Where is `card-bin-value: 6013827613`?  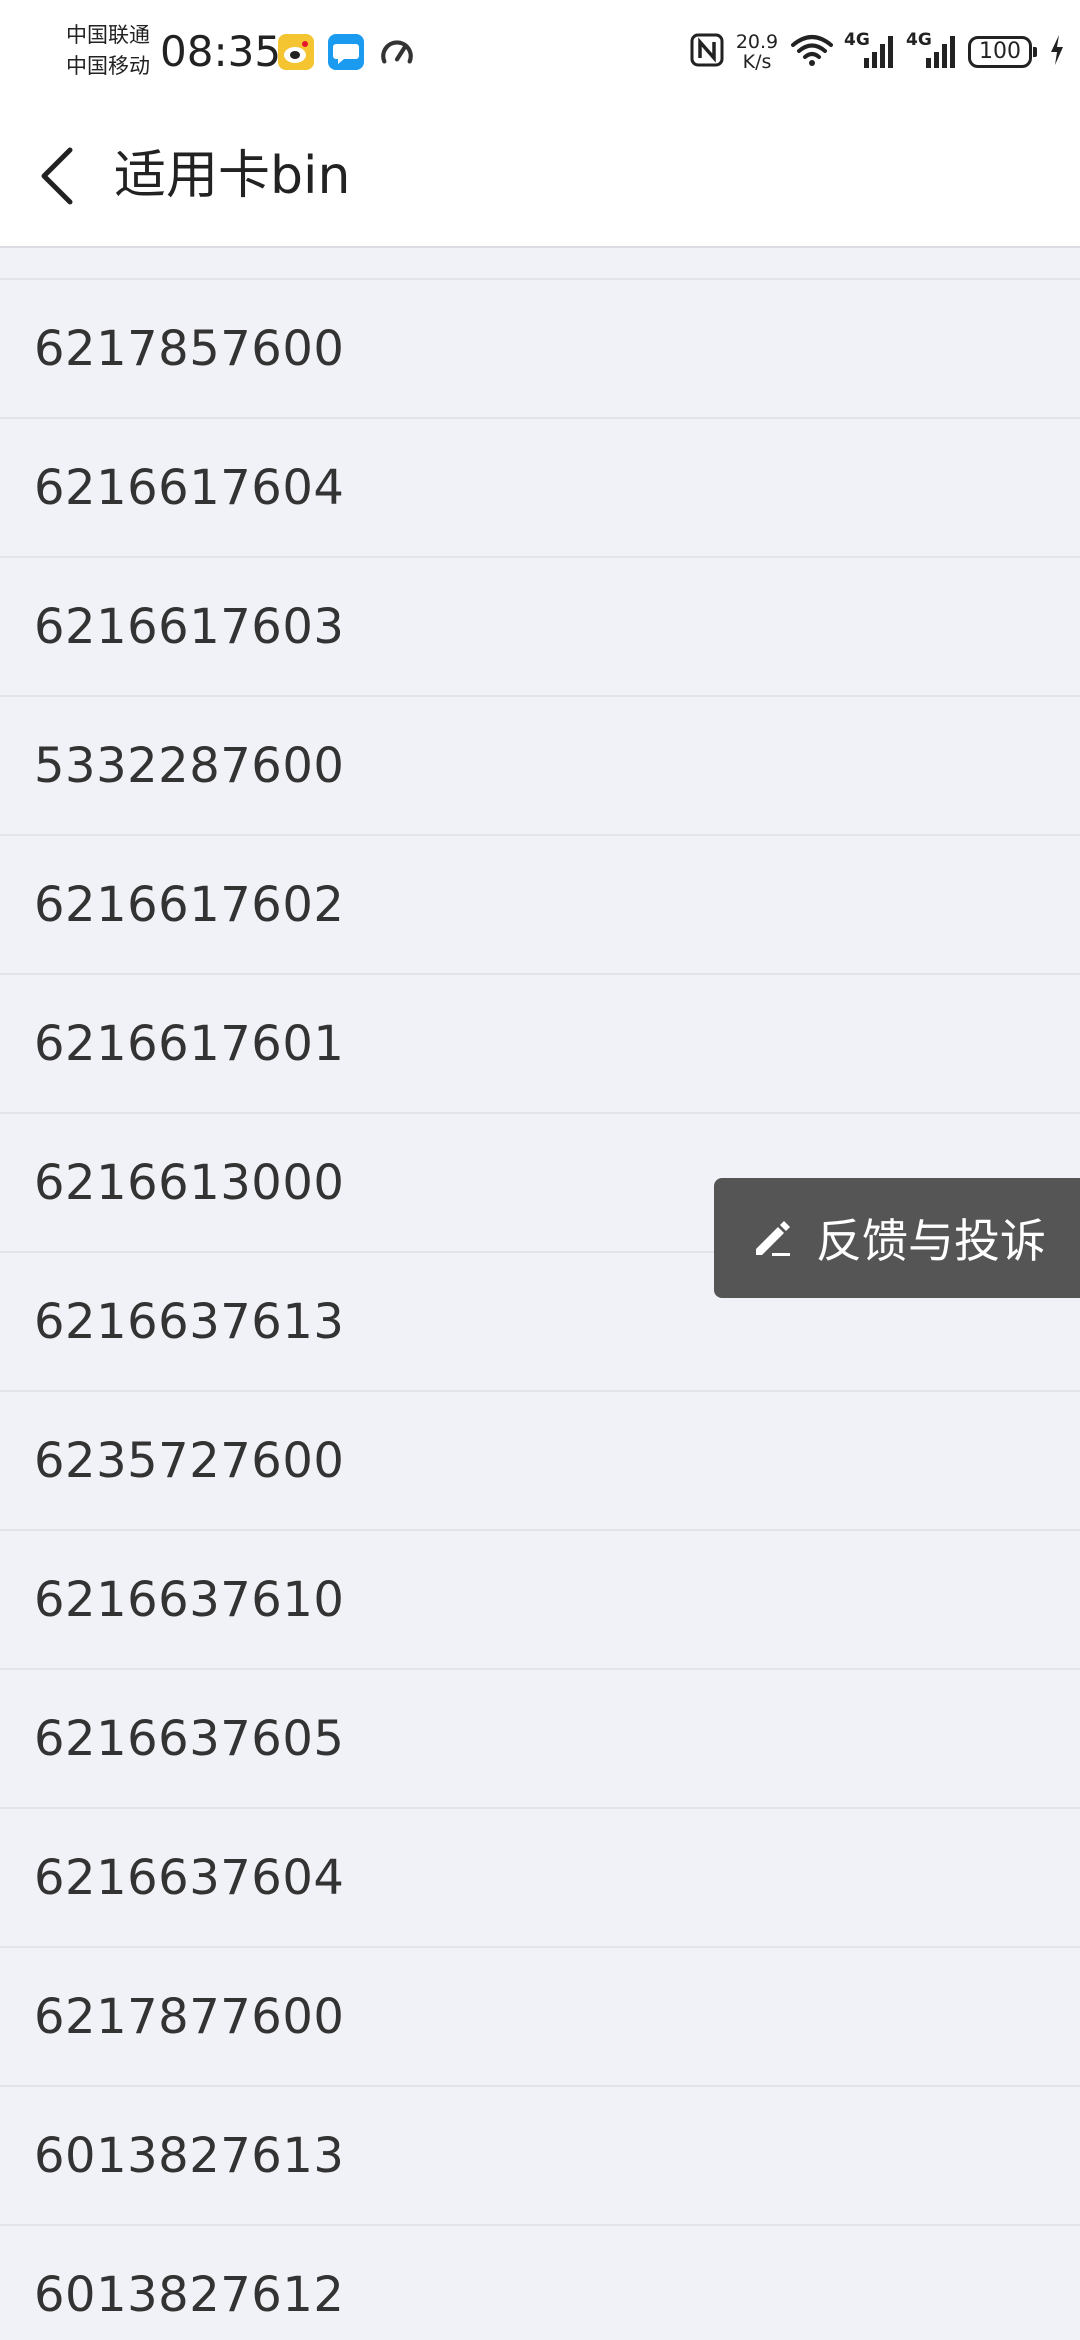
card-bin-value: 6013827613 is located at coordinates (189, 2155).